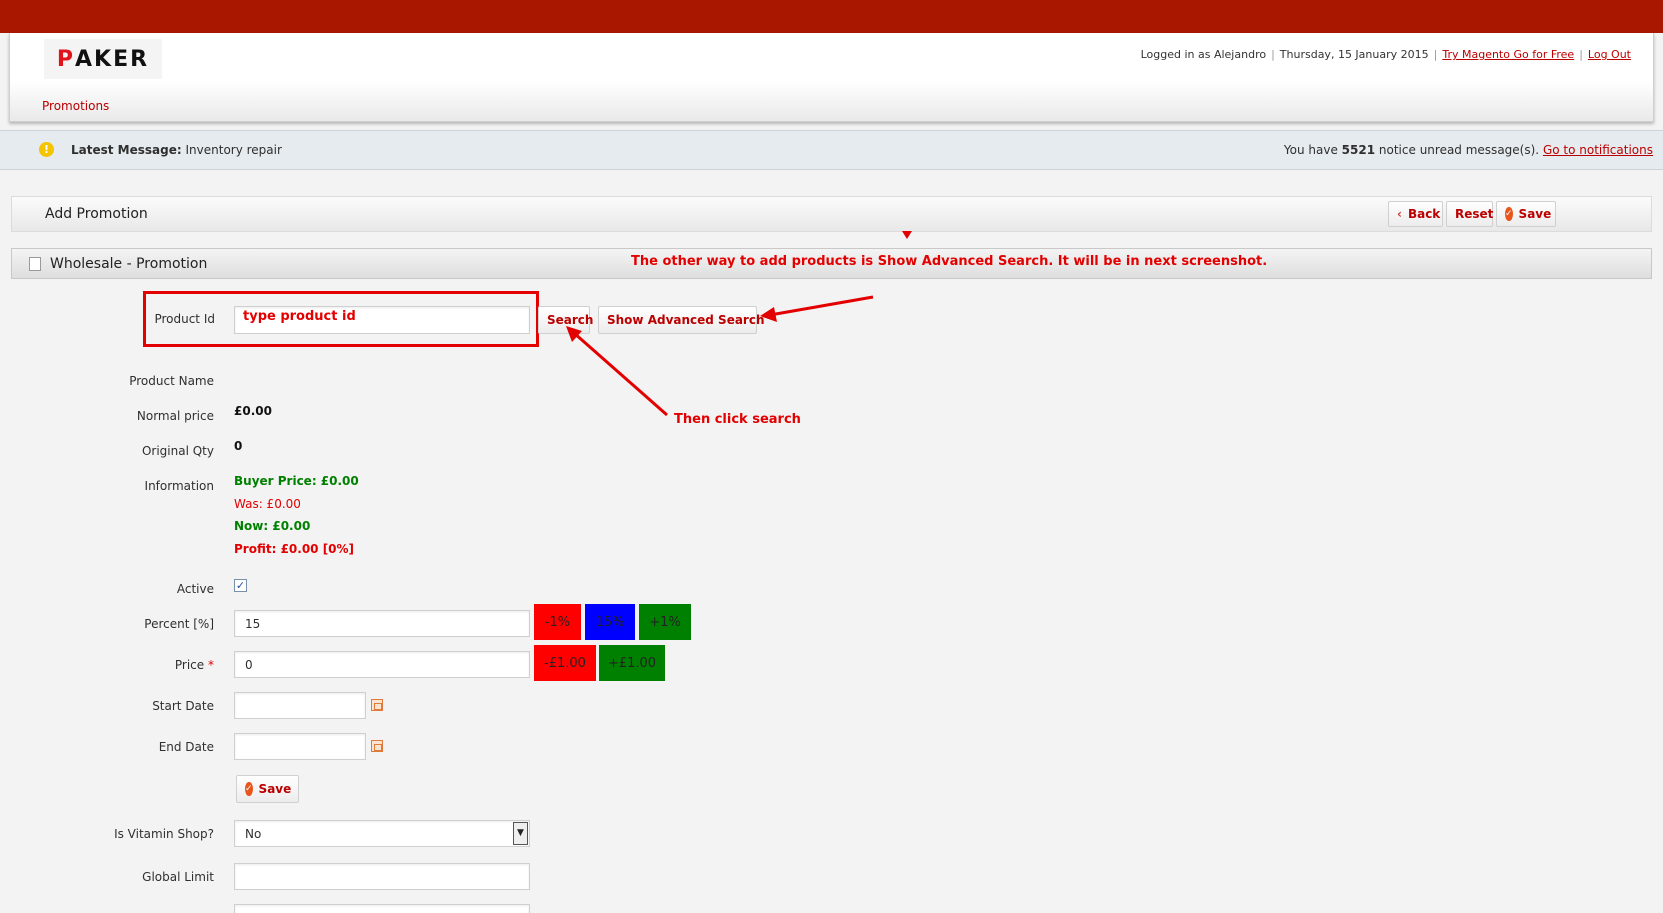  I want to click on form-save-button: ✓ Save, so click(267, 789).